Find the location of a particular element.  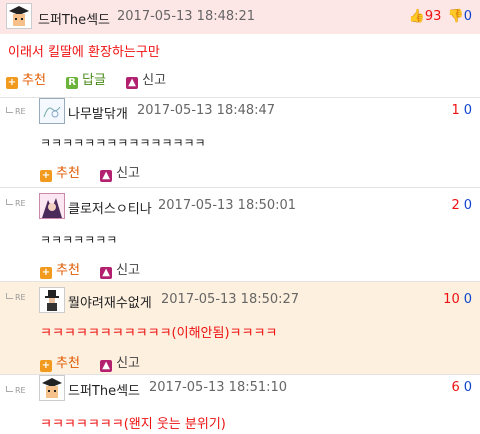

comment-actions: + 추천 R 답글 ▲ 신고 is located at coordinates (94, 79).